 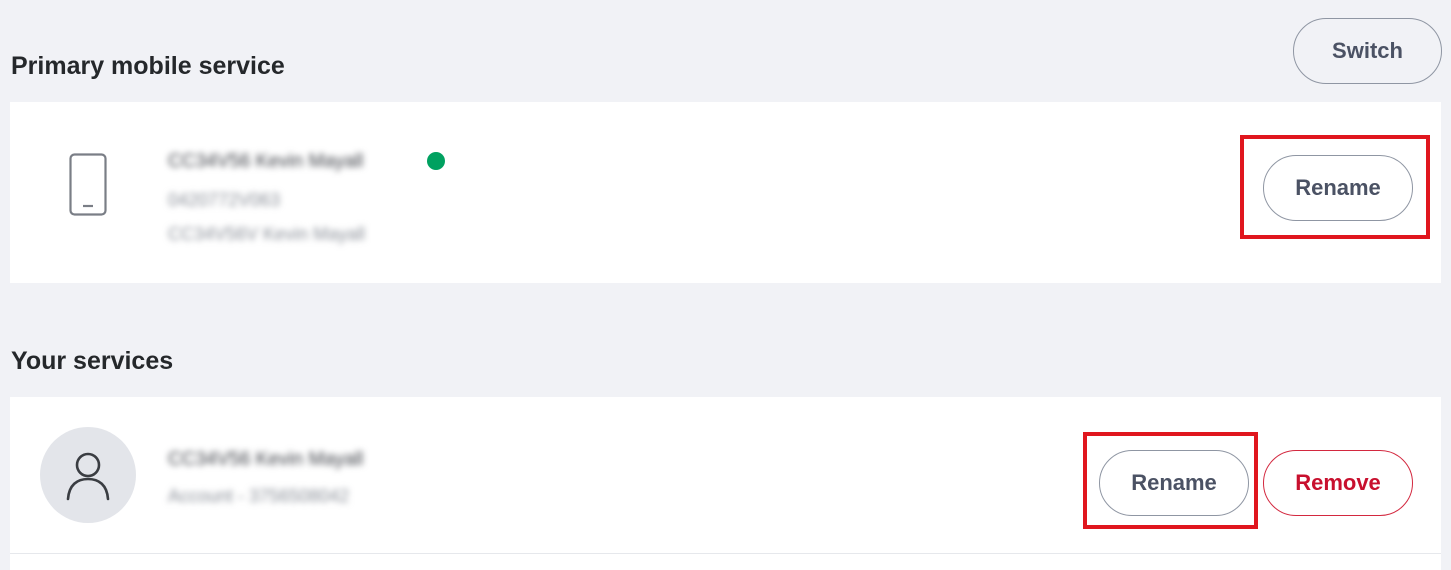 What do you see at coordinates (92, 361) in the screenshot?
I see `your-services-title: Your services` at bounding box center [92, 361].